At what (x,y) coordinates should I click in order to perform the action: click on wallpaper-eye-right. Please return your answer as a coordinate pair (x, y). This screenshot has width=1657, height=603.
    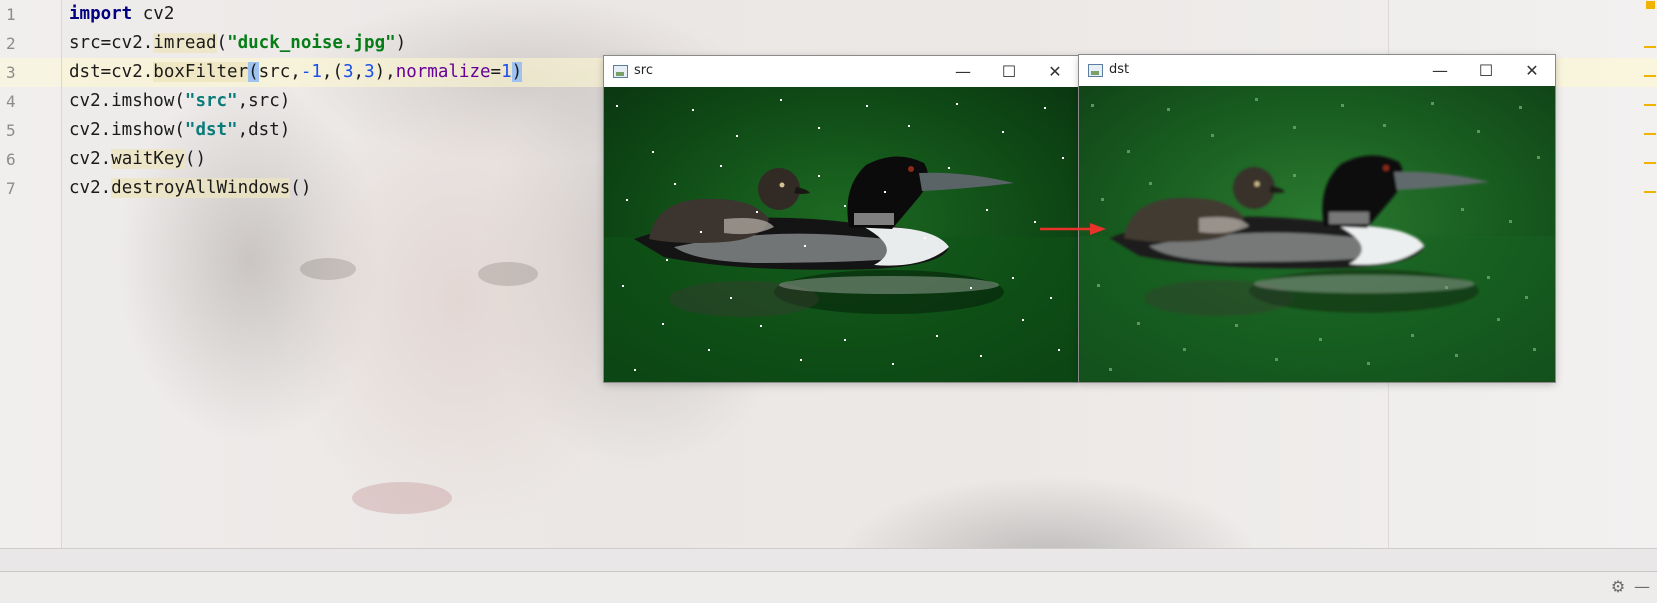
    Looking at the image, I should click on (508, 274).